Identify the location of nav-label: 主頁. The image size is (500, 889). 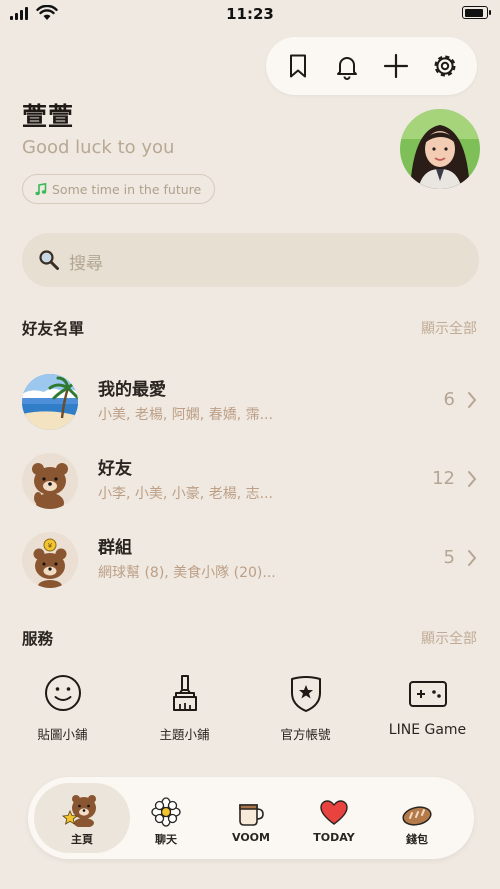
(82, 839).